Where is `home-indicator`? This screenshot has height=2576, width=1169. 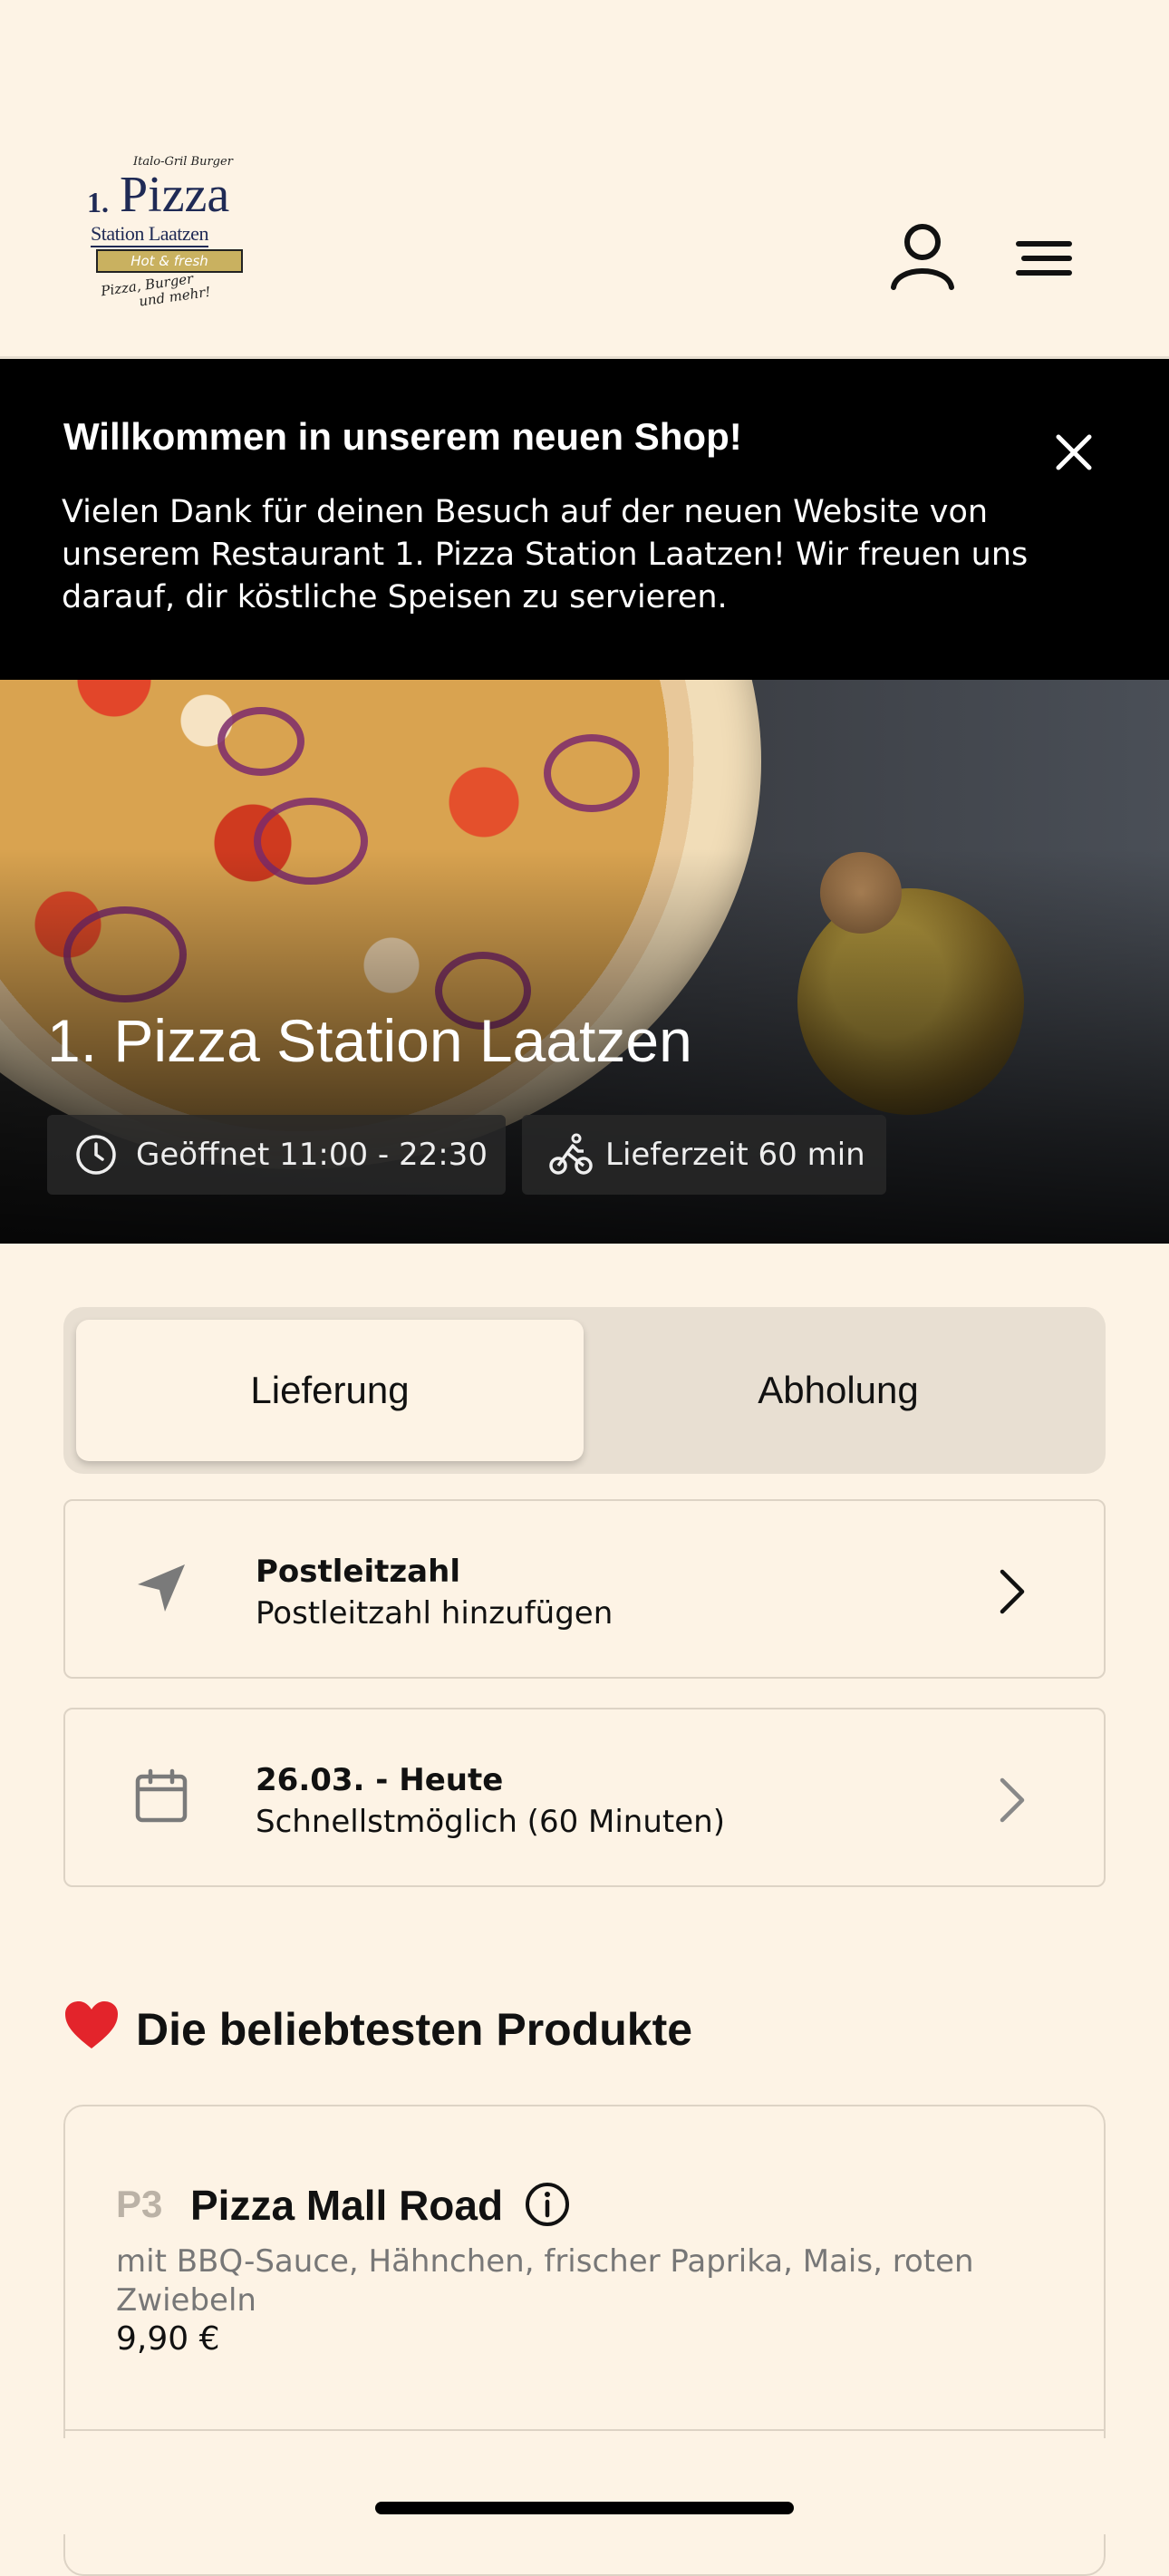 home-indicator is located at coordinates (584, 2508).